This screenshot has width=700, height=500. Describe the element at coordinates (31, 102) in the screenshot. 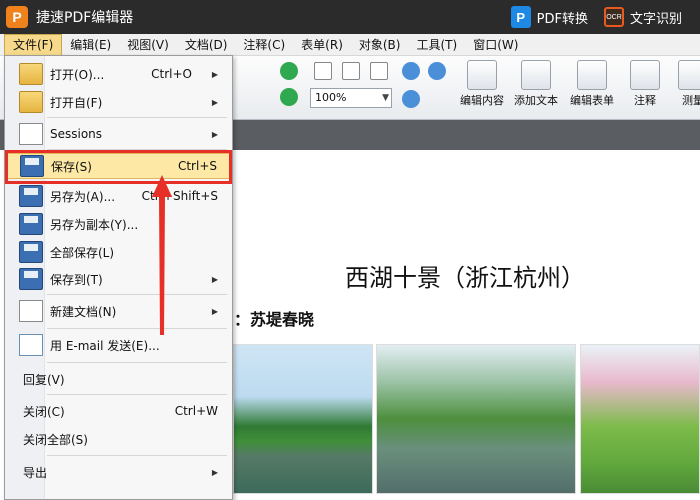

I see `folder-icon` at that location.